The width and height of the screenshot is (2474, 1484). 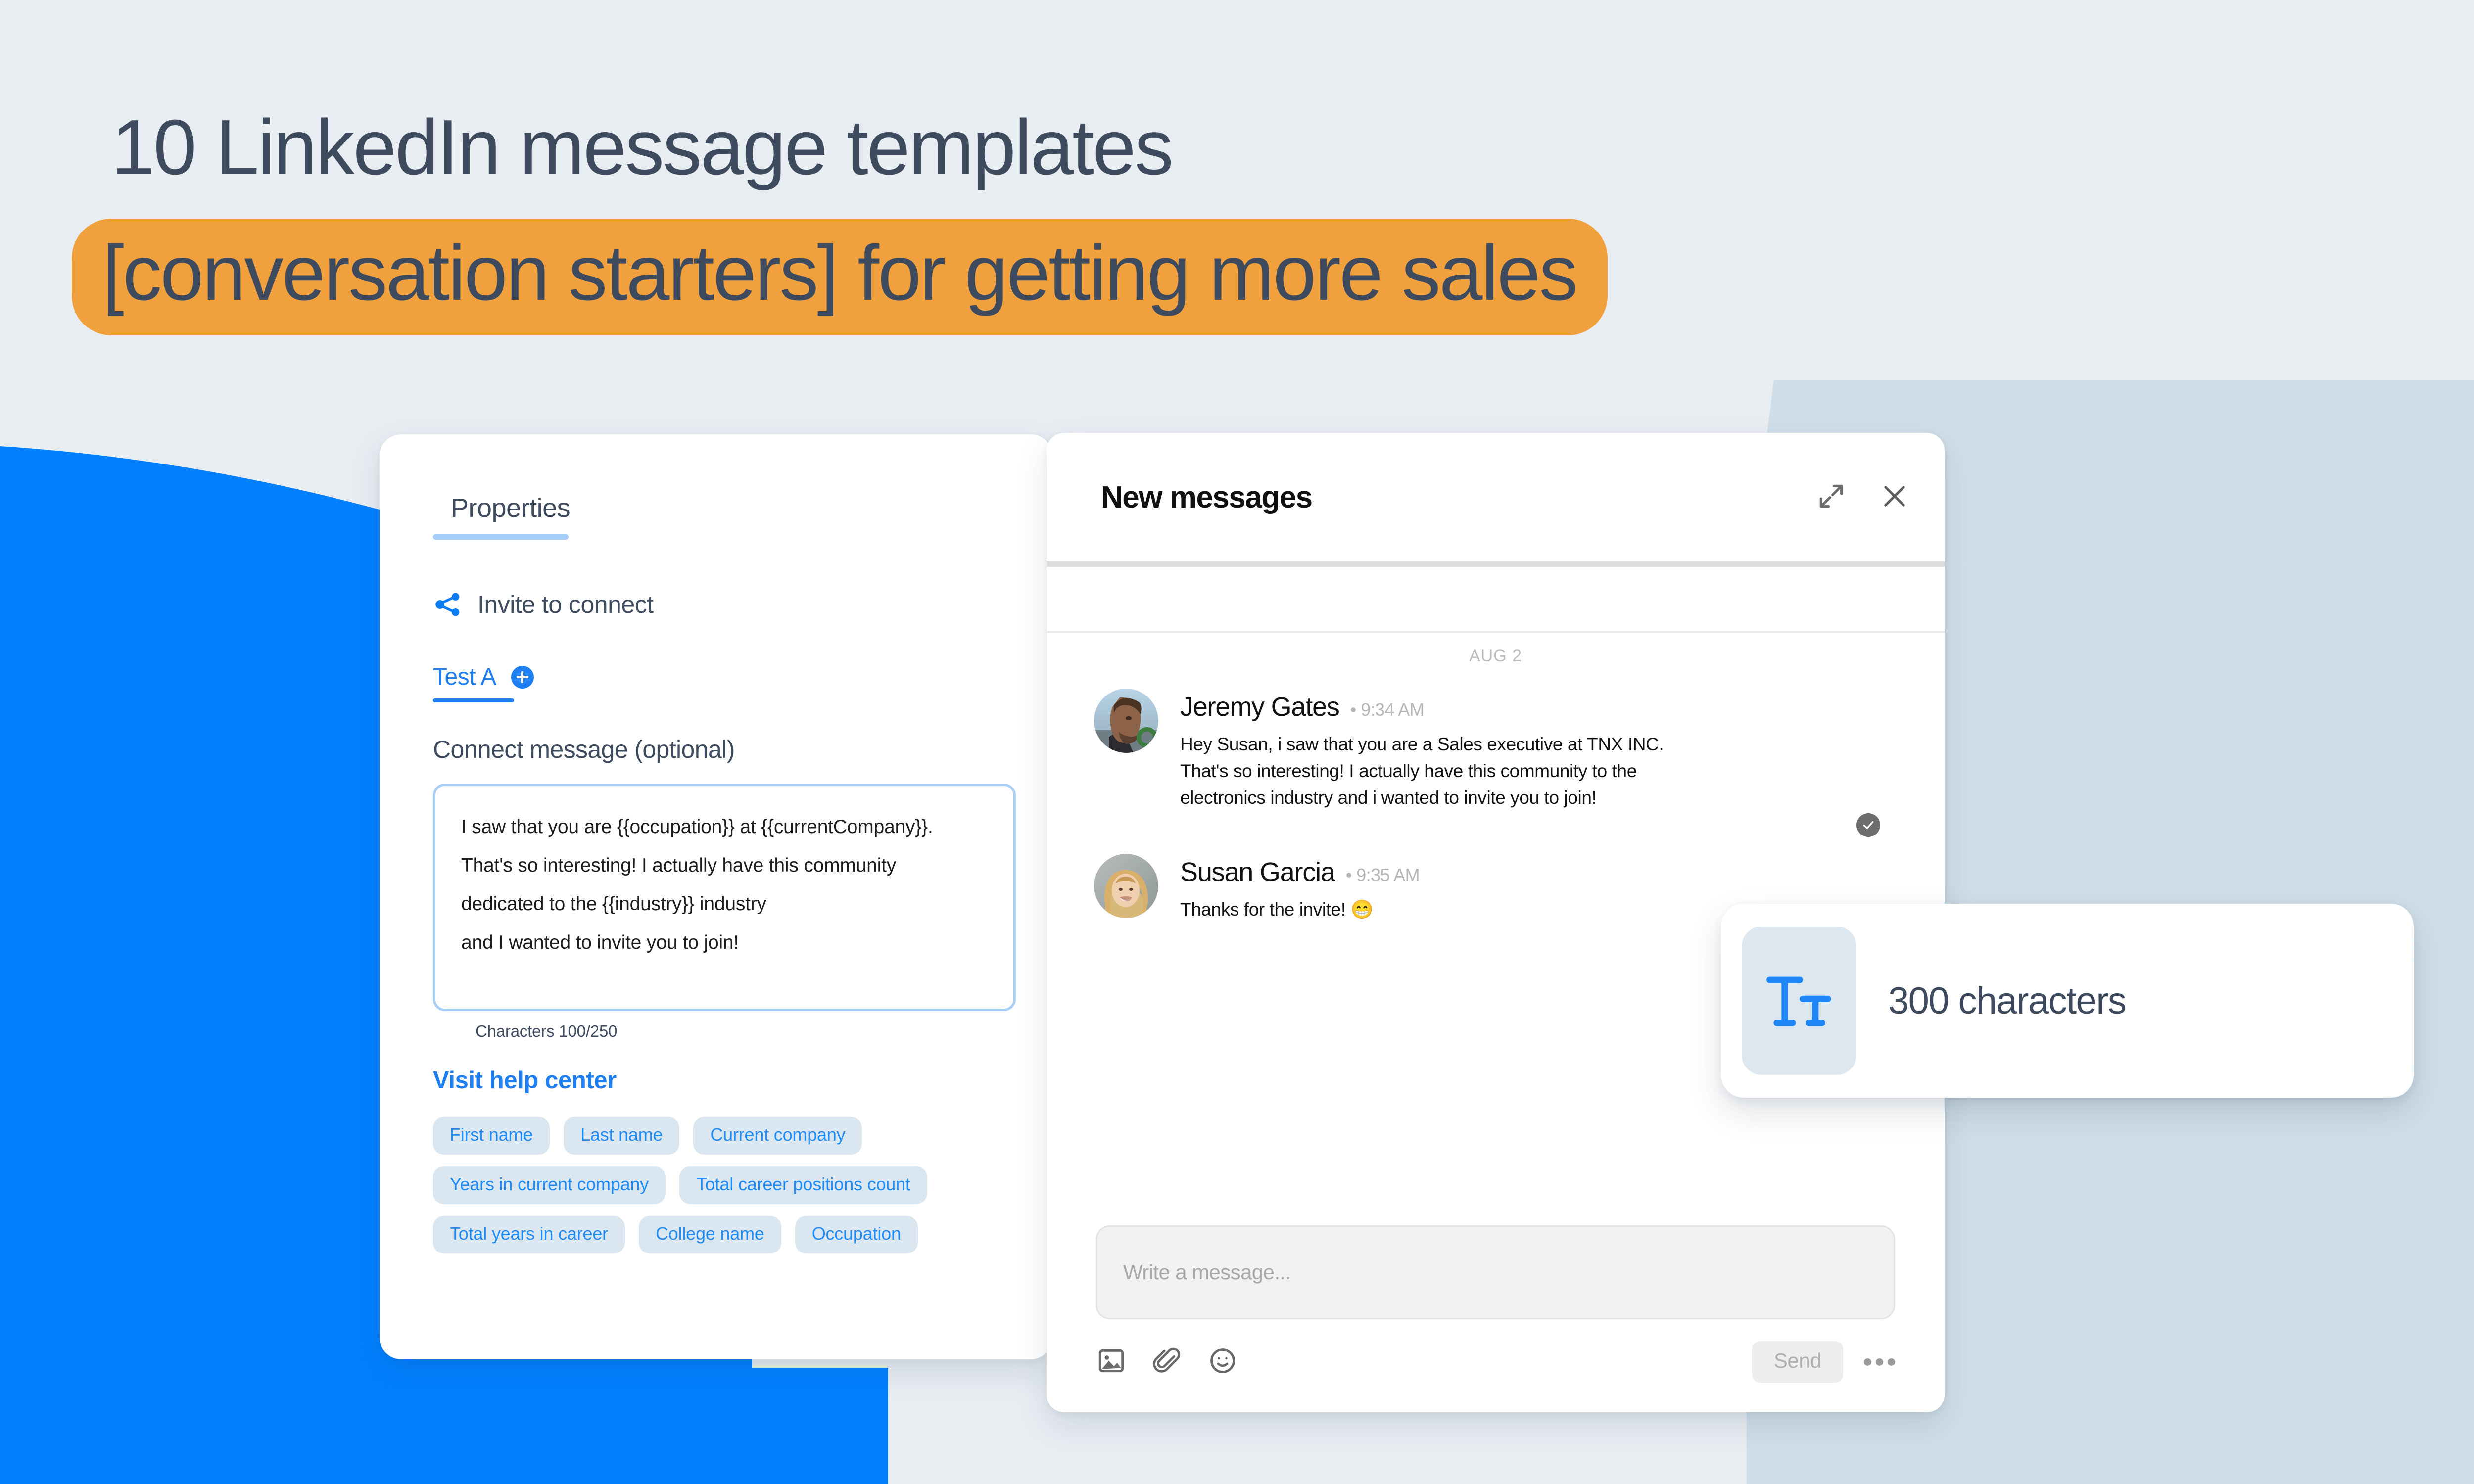 I want to click on tab-properties-label: Properties, so click(x=511, y=508).